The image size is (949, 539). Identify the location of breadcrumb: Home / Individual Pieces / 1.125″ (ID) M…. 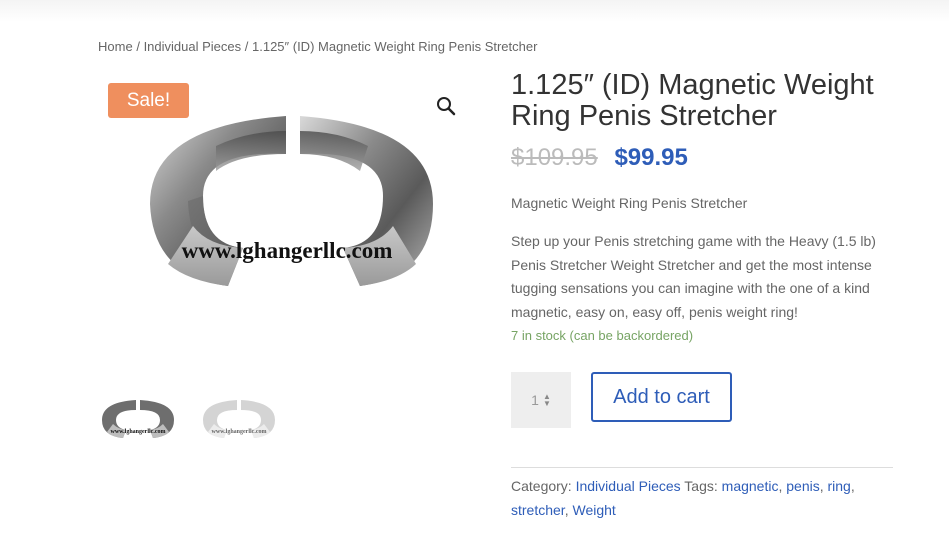
(317, 46).